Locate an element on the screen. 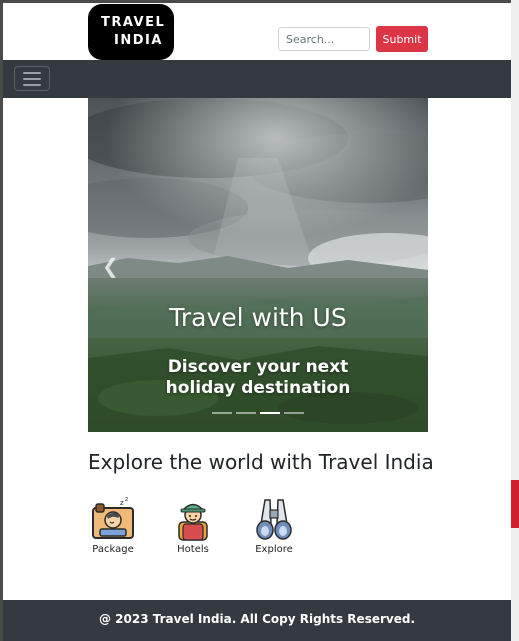  navbar-toggler-button is located at coordinates (32, 78).